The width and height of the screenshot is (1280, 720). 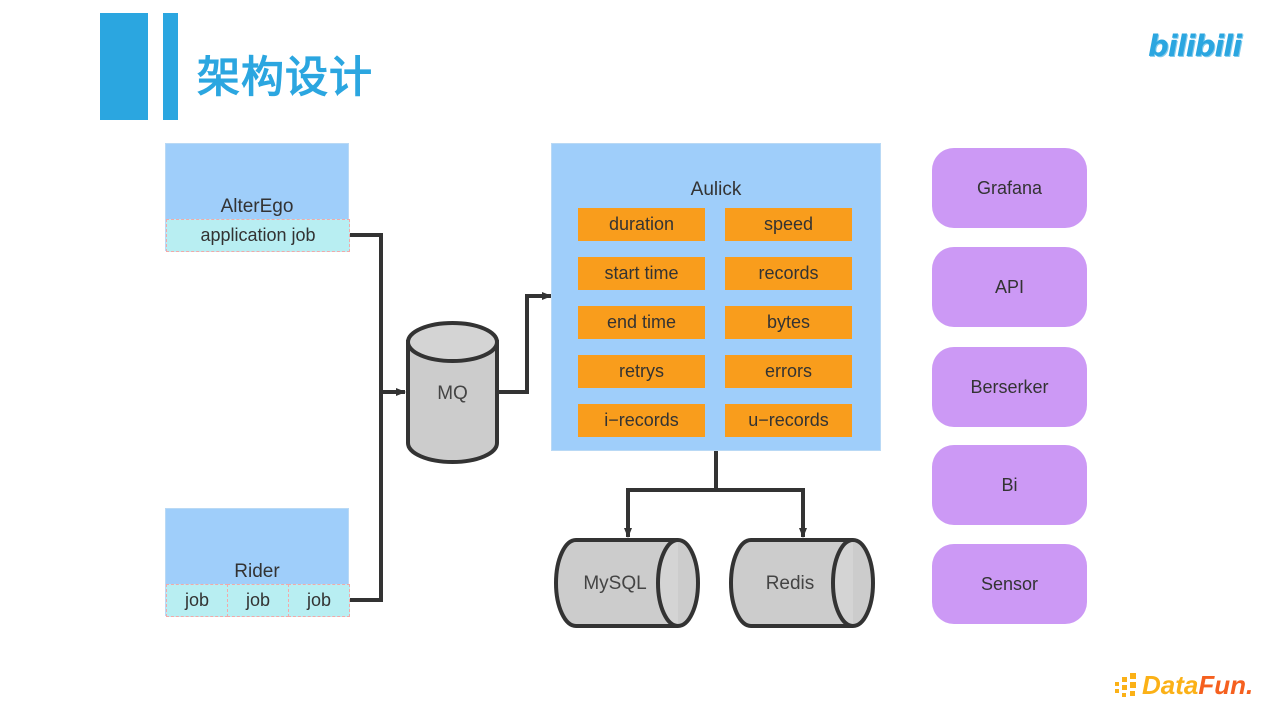 What do you see at coordinates (788, 322) in the screenshot?
I see `aulick-metric-bytes: bytes` at bounding box center [788, 322].